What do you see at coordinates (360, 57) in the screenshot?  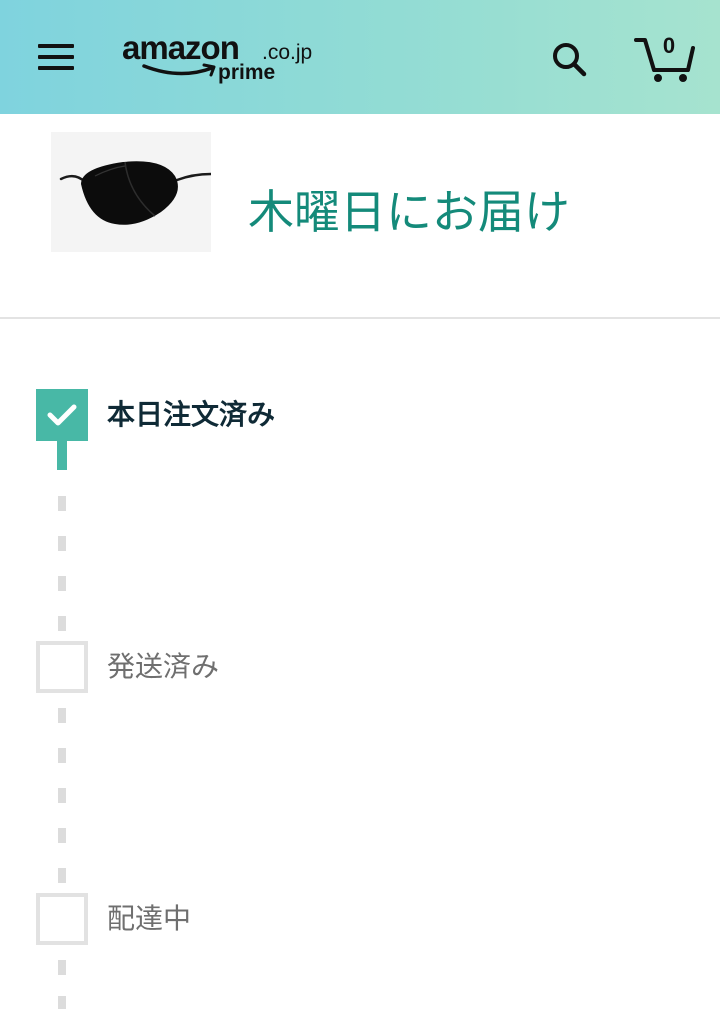 I see `top-nav-bar: amazon .co.jp prime 0` at bounding box center [360, 57].